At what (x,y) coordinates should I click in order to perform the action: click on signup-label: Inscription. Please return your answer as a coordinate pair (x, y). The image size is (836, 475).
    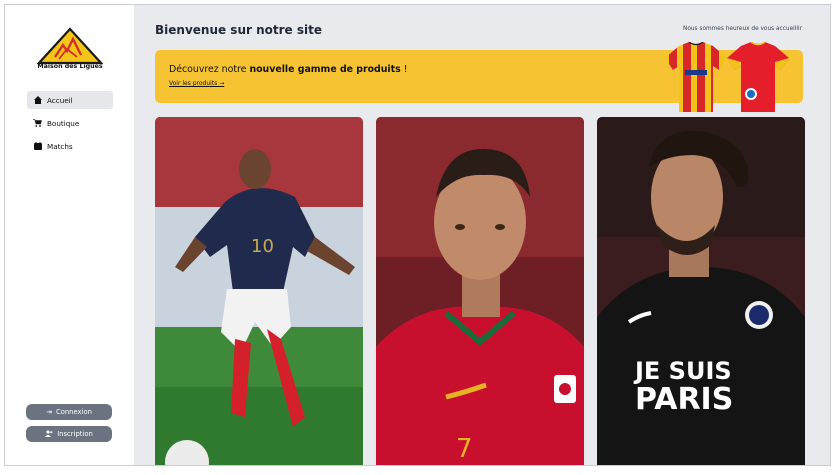
    Looking at the image, I should click on (75, 434).